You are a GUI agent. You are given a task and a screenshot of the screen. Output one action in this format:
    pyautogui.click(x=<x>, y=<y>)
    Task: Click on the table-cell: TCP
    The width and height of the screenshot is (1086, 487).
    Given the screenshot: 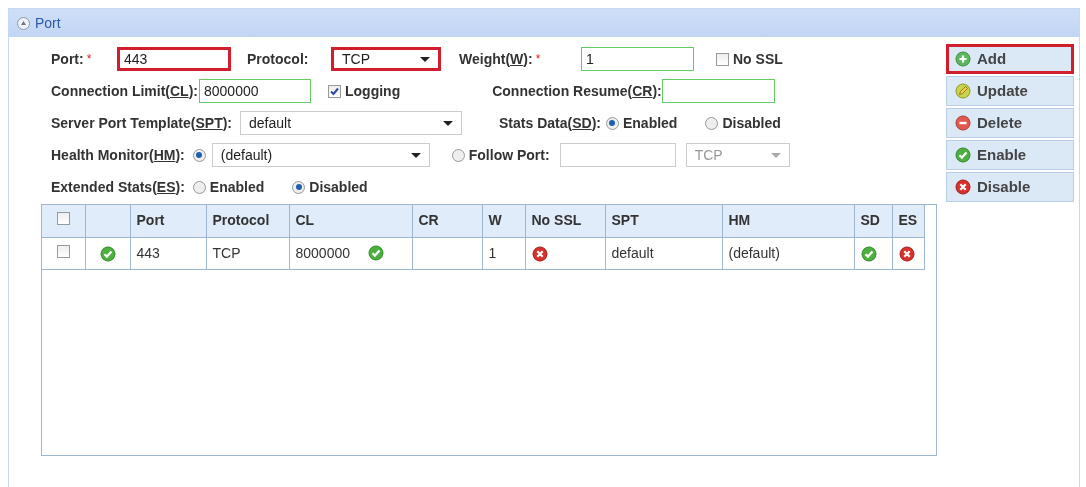 What is the action you would take?
    pyautogui.click(x=226, y=252)
    